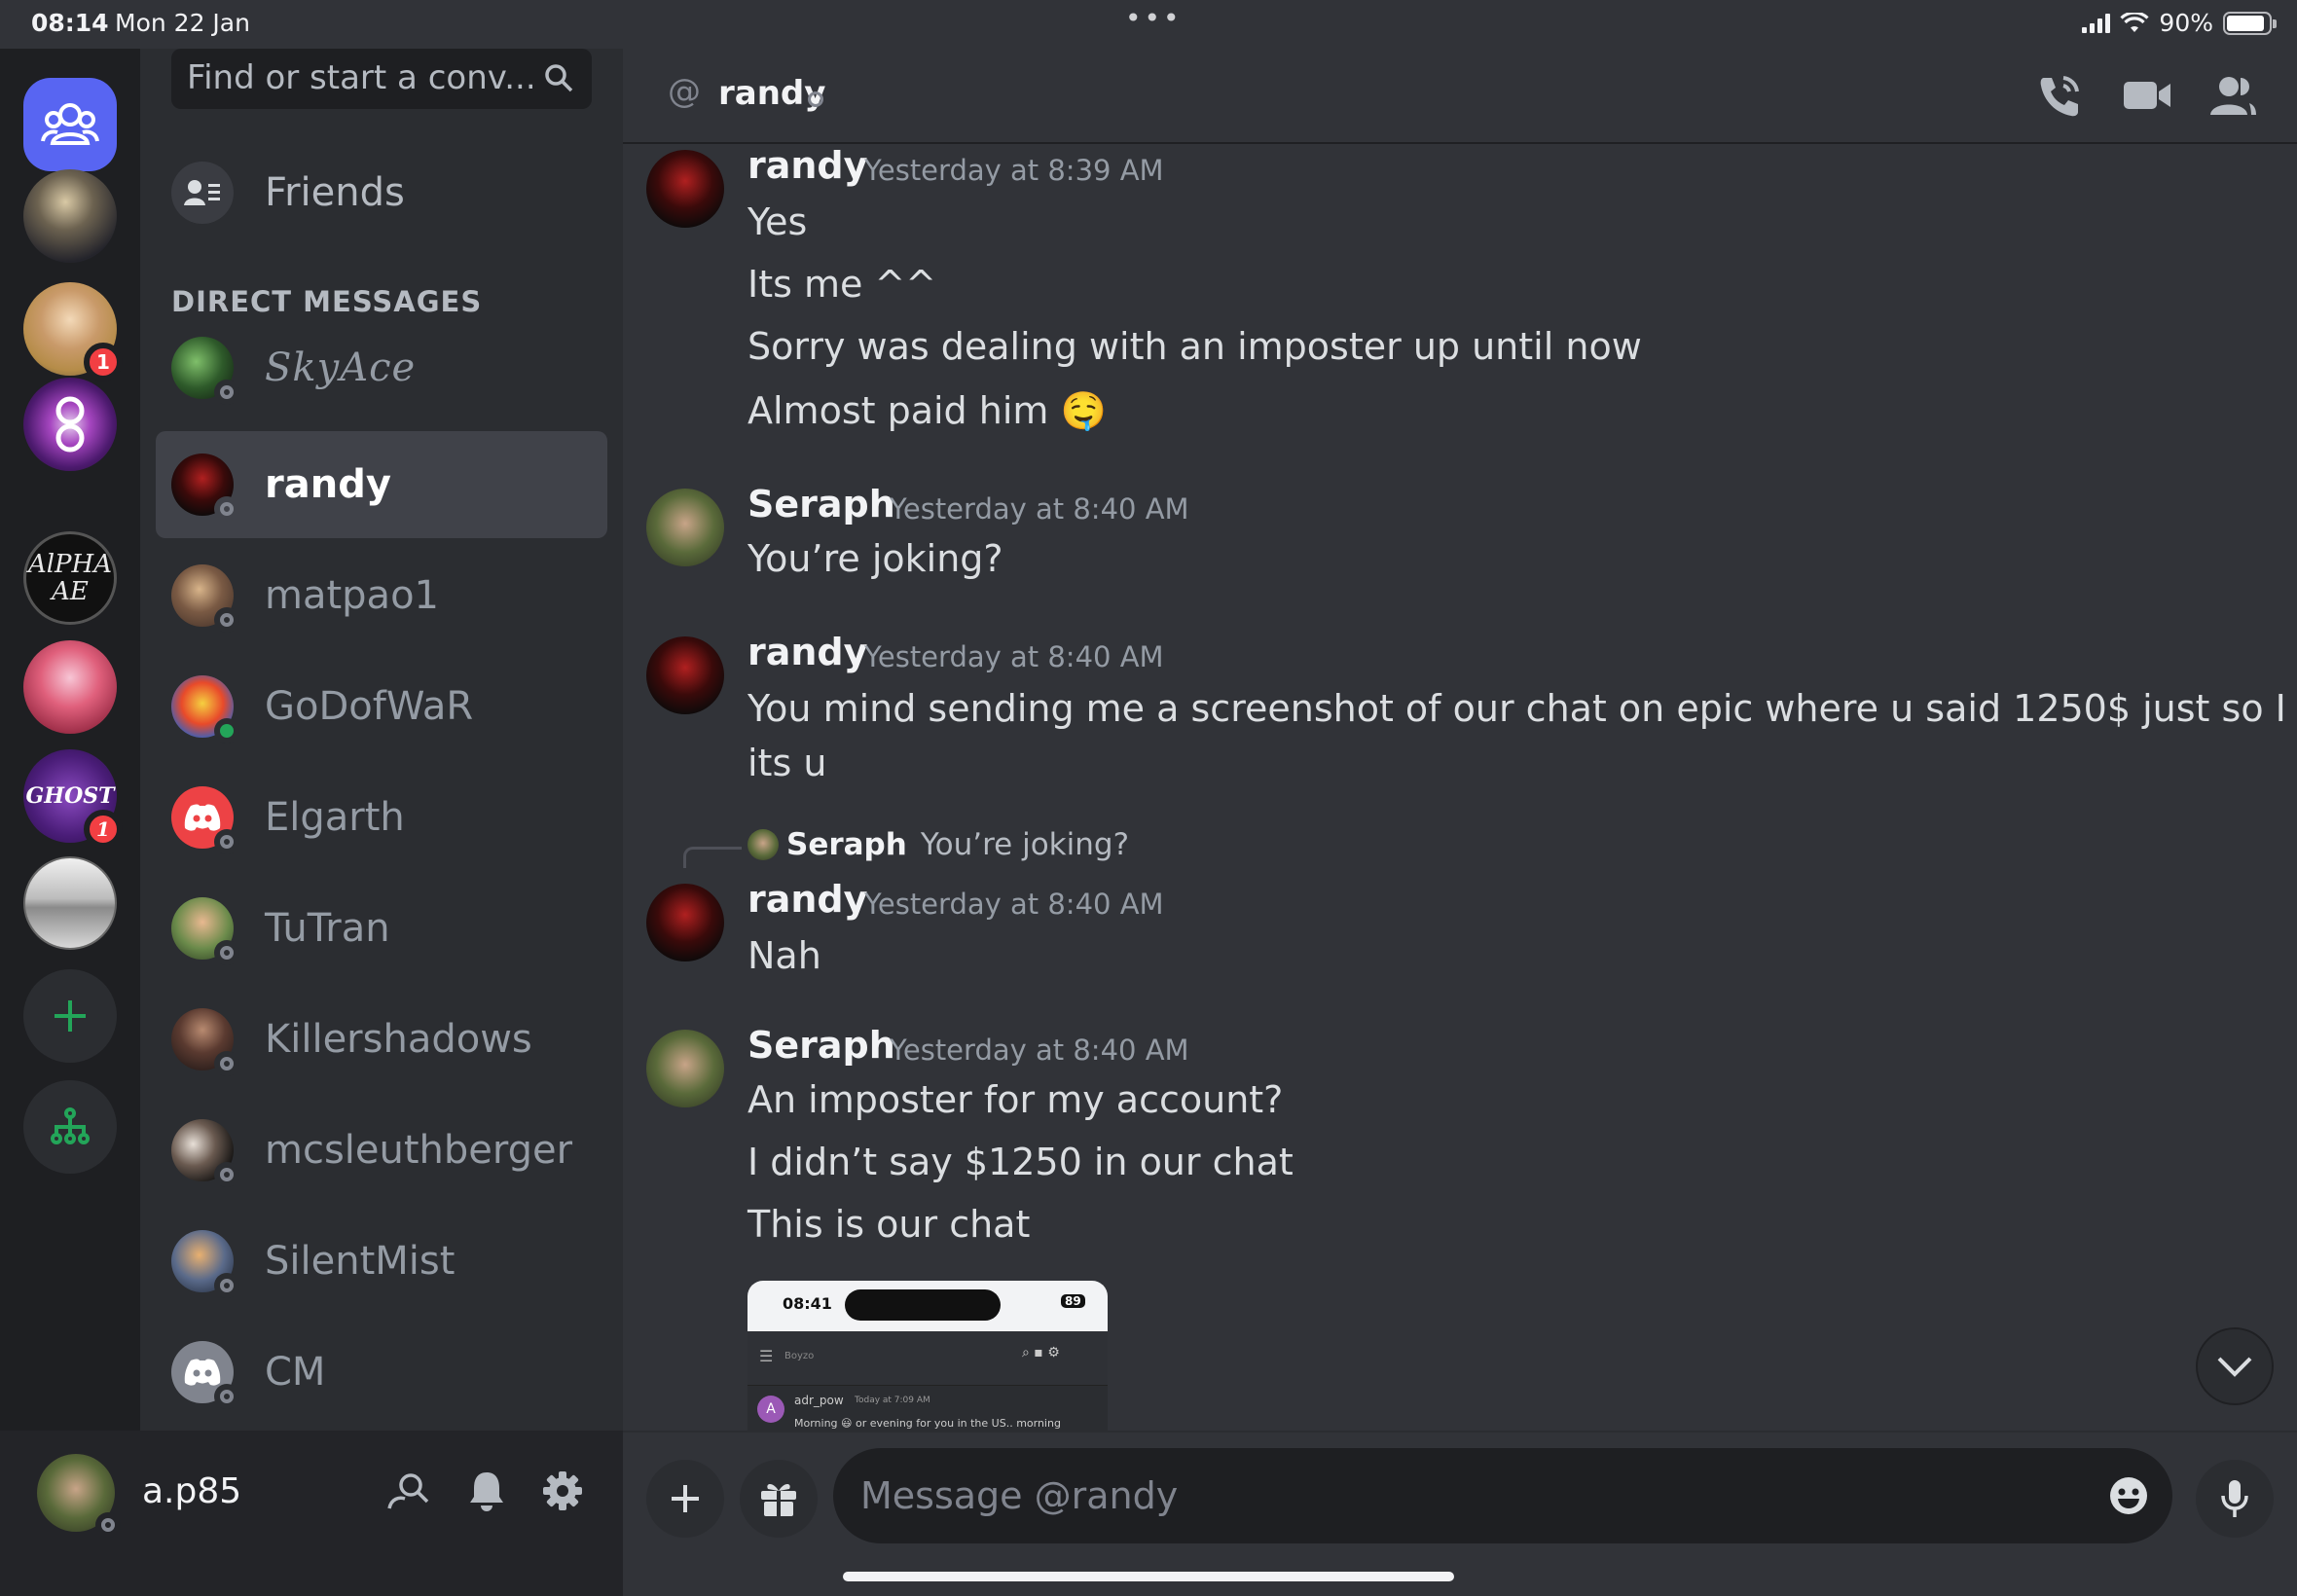  I want to click on dm-home-icon, so click(70, 124).